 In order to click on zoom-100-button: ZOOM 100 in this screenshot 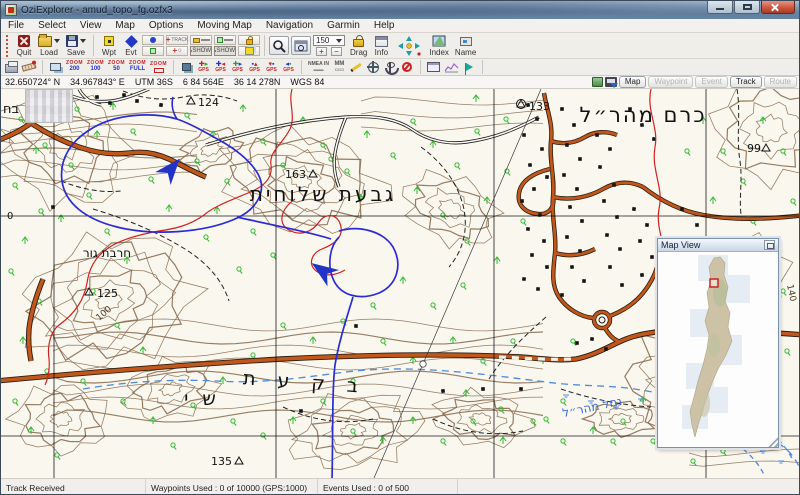, I will do `click(95, 67)`.